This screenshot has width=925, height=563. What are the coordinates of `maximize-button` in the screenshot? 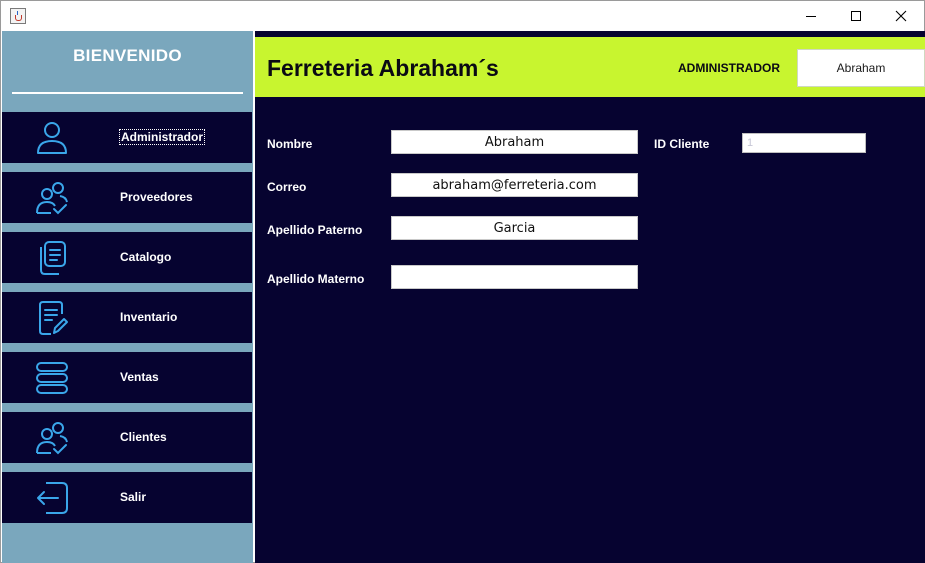 It's located at (856, 16).